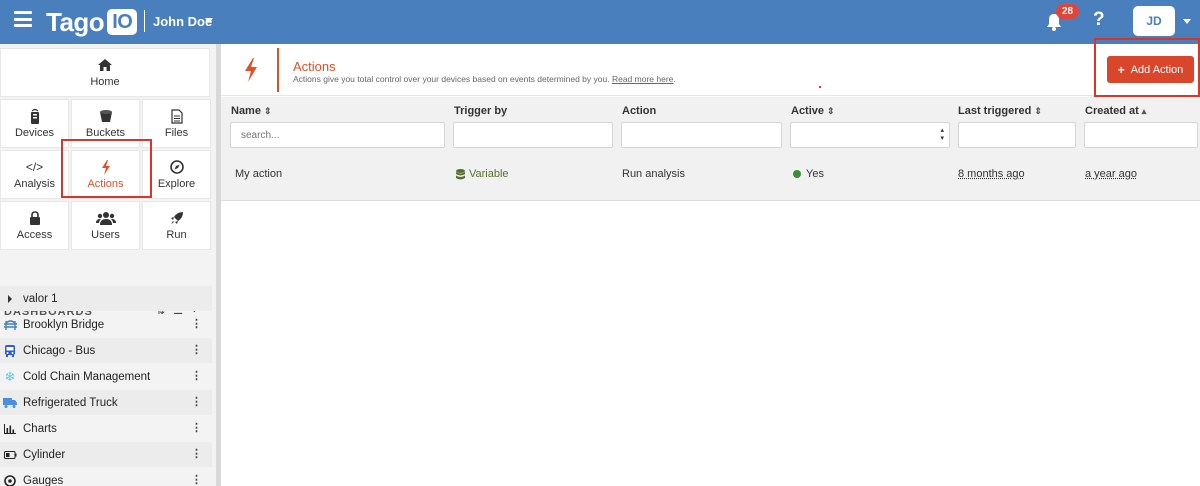 The height and width of the screenshot is (486, 1200). What do you see at coordinates (70, 403) in the screenshot?
I see `dashboard-label: Refrigerated Truck` at bounding box center [70, 403].